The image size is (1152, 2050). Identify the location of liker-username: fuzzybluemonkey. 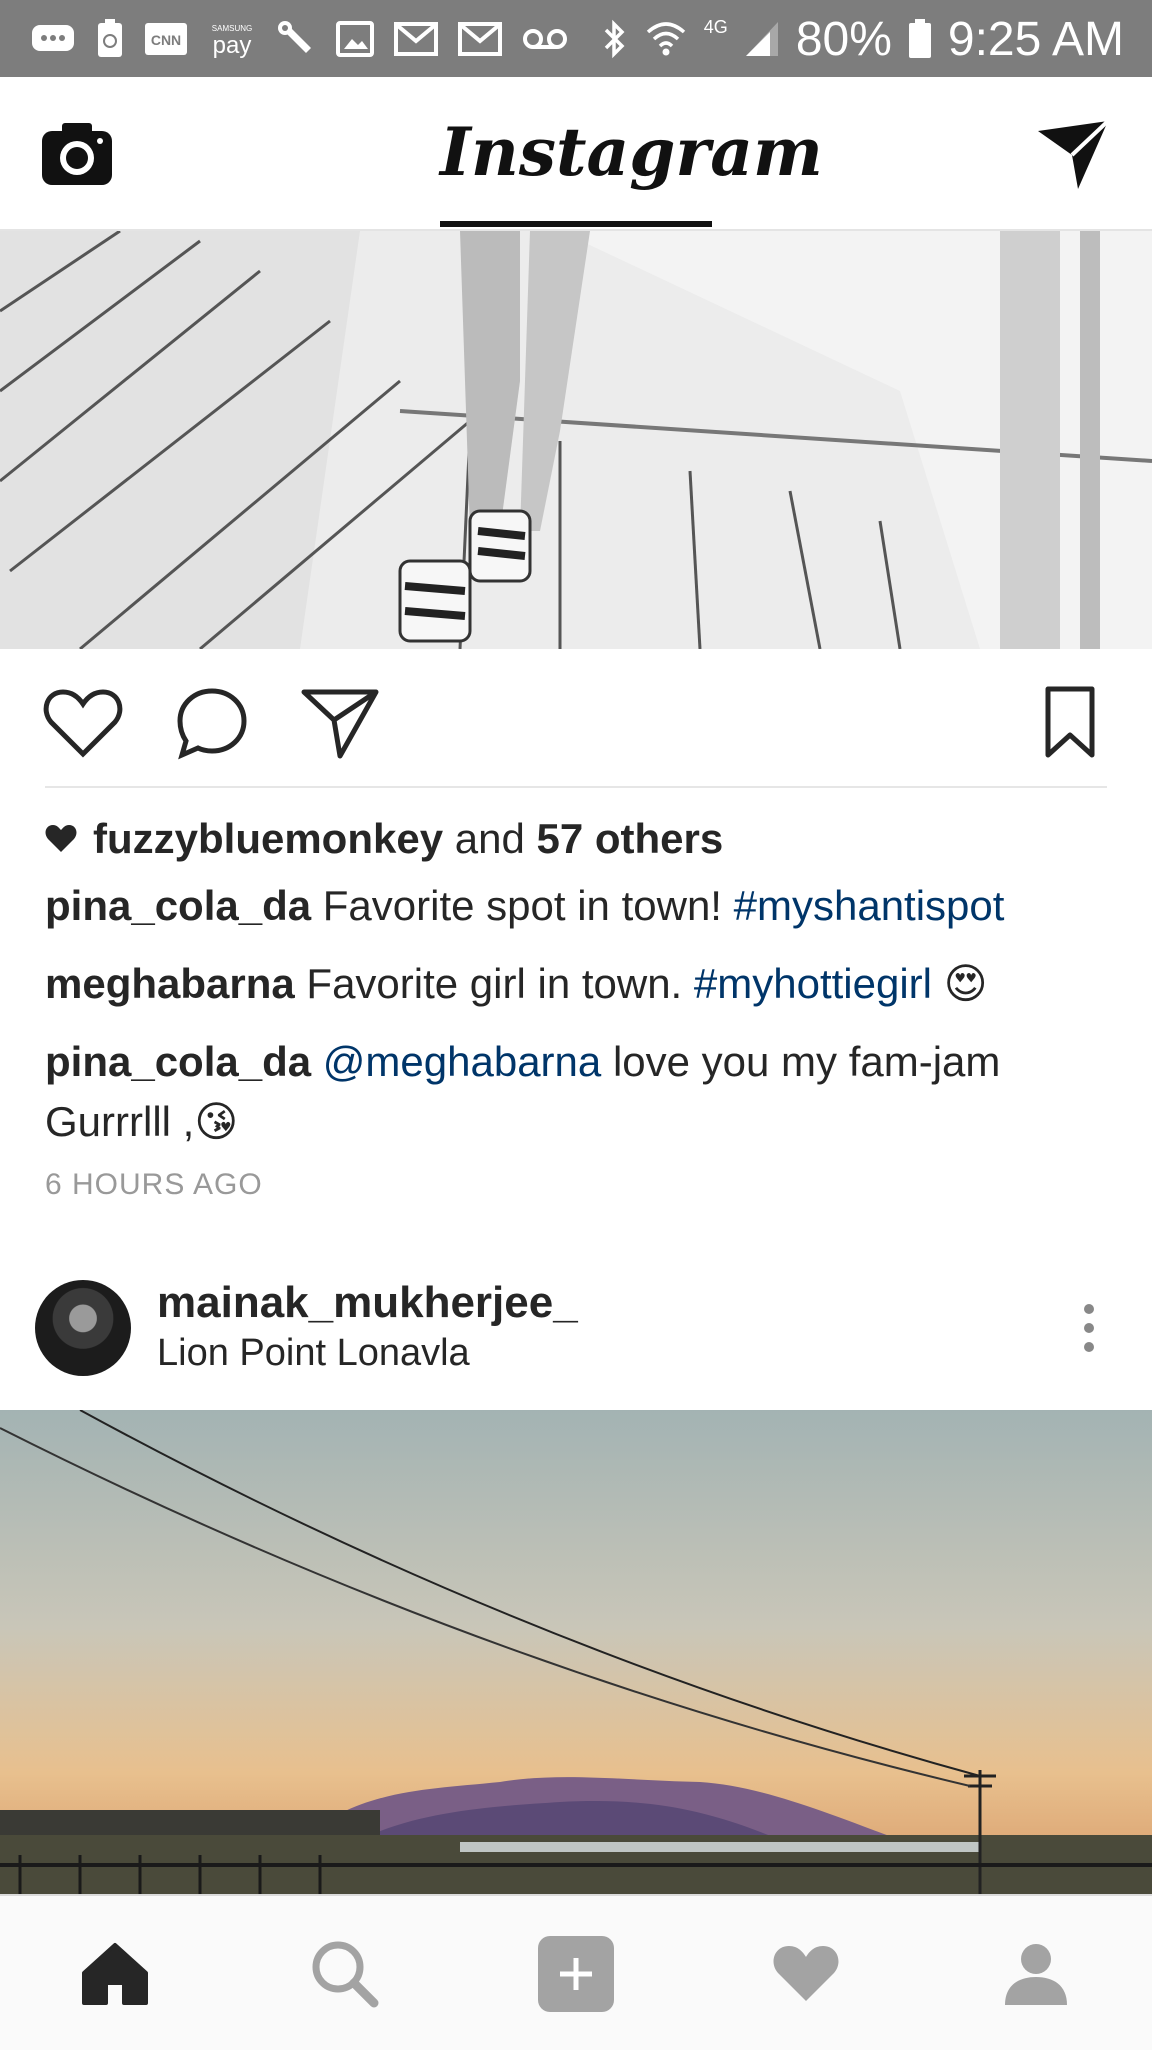
(268, 838).